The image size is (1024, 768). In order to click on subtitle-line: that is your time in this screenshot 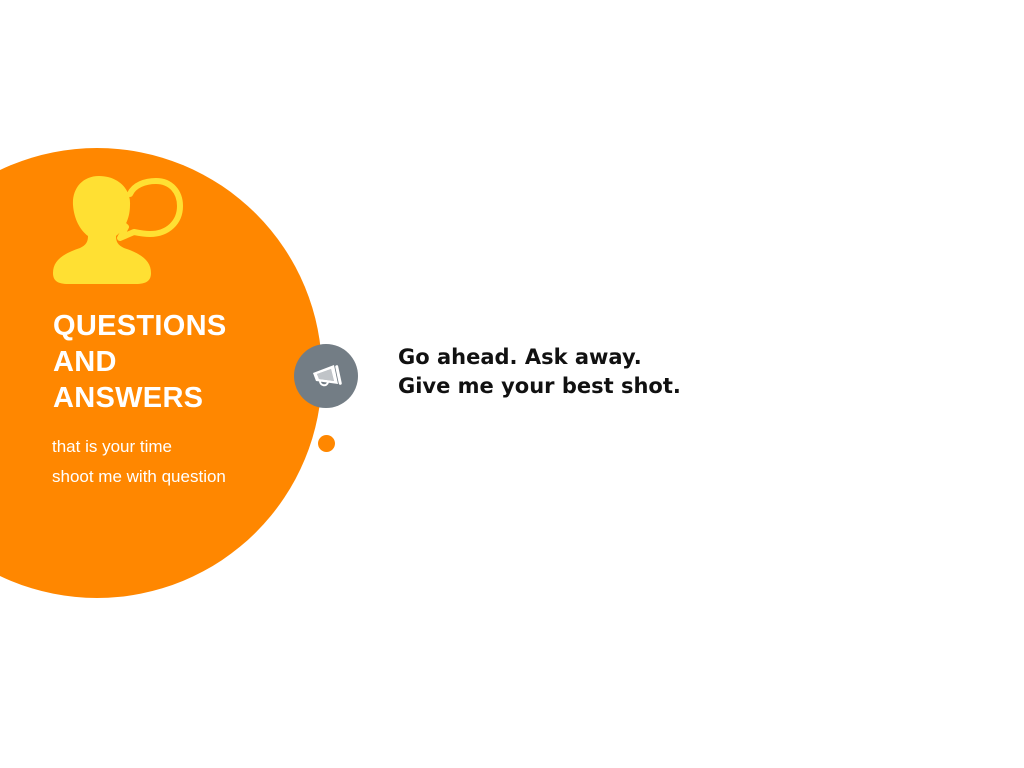, I will do `click(112, 446)`.